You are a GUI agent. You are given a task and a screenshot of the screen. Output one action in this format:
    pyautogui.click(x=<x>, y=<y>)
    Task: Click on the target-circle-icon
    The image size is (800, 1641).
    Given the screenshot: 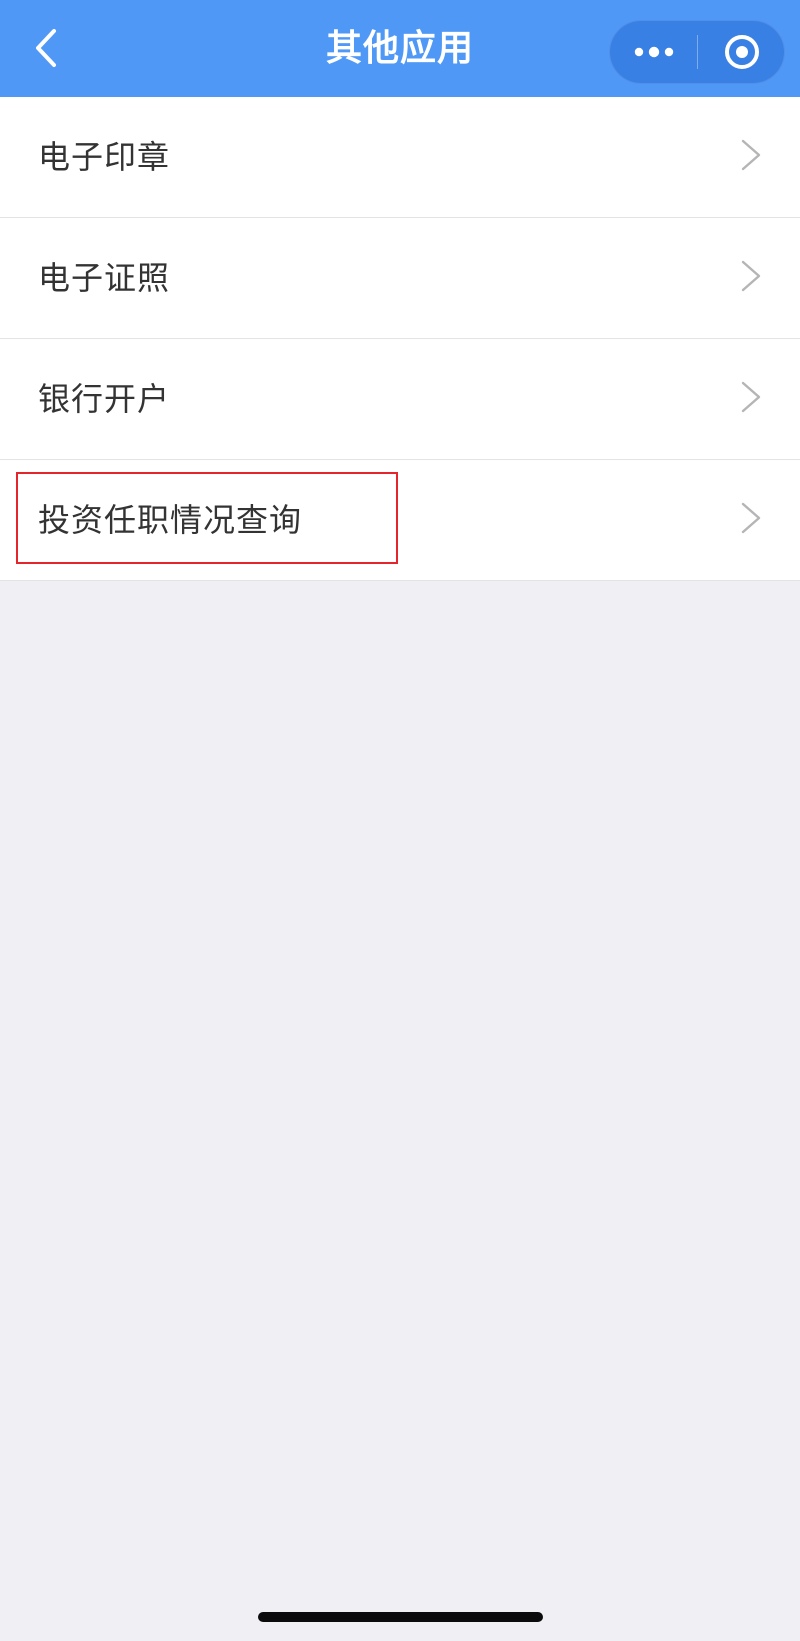 What is the action you would take?
    pyautogui.click(x=742, y=52)
    